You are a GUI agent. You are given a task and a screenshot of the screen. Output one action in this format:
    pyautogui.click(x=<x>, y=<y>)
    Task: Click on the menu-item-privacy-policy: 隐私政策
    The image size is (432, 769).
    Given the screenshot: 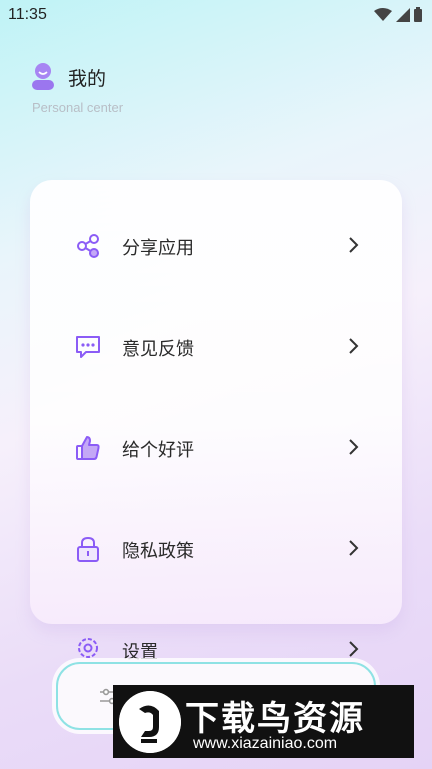 What is the action you would take?
    pyautogui.click(x=216, y=549)
    